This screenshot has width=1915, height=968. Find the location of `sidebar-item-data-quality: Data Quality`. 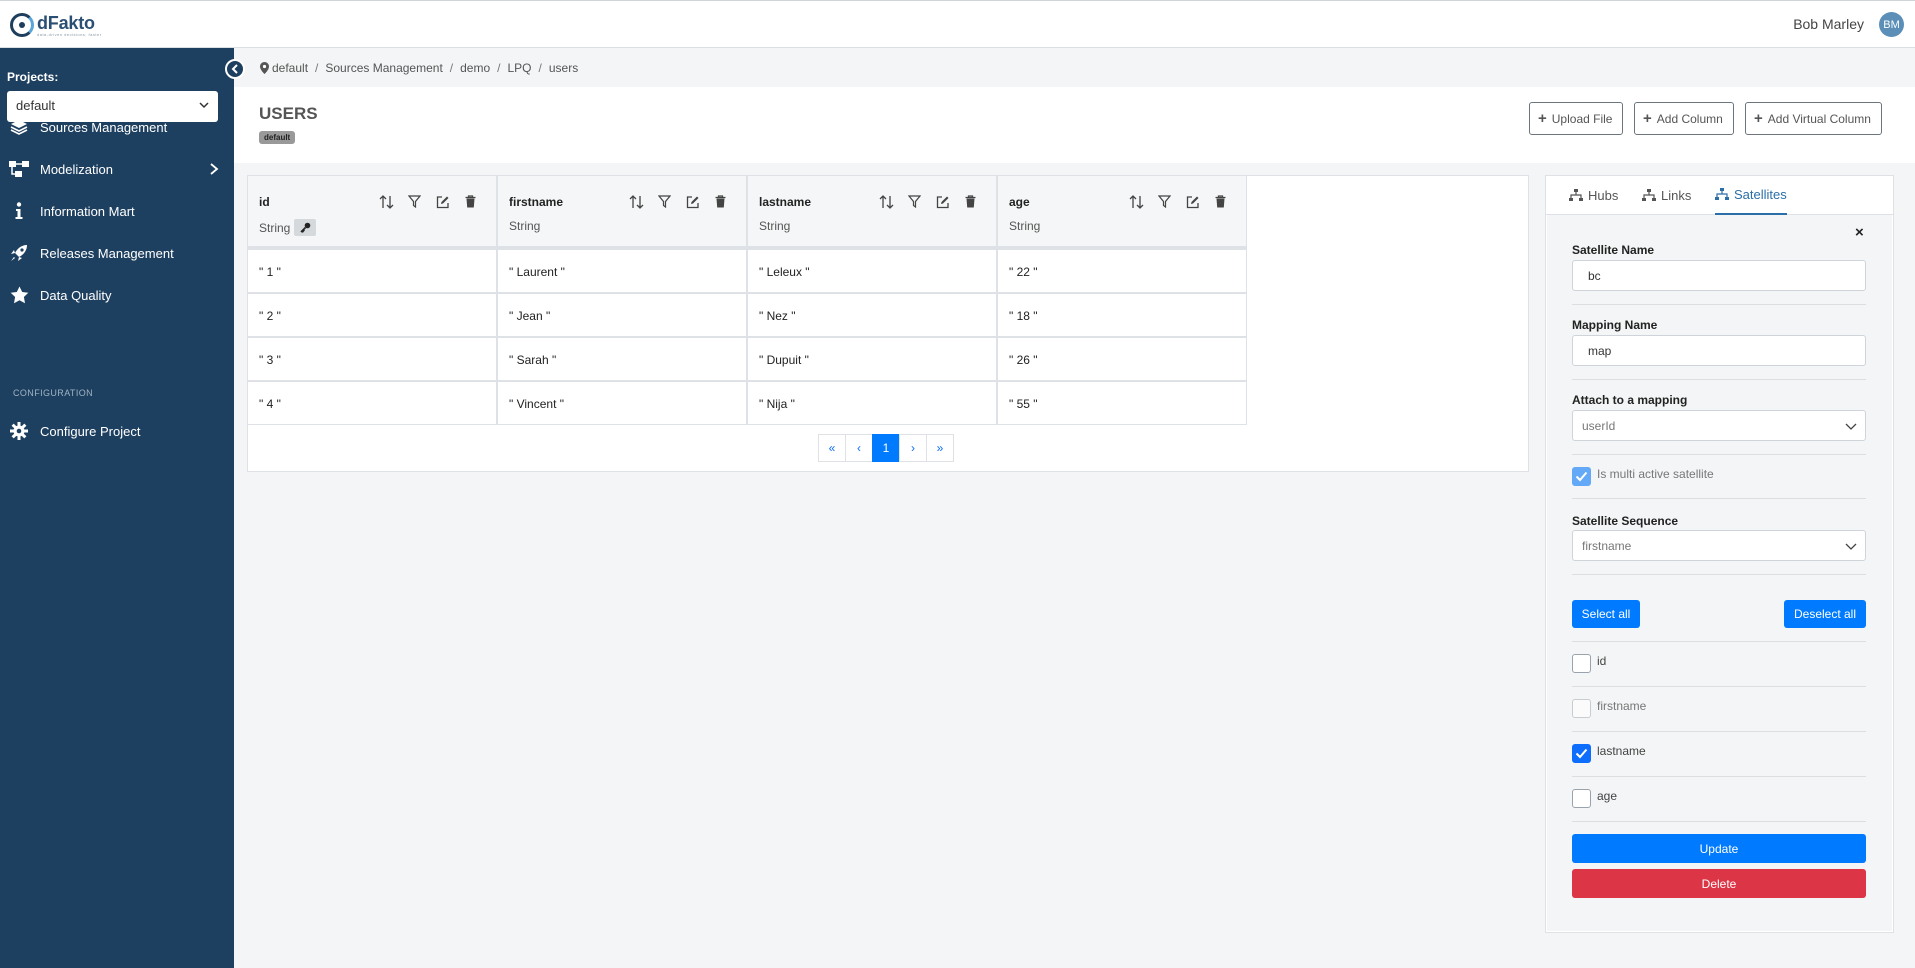

sidebar-item-data-quality: Data Quality is located at coordinates (117, 295).